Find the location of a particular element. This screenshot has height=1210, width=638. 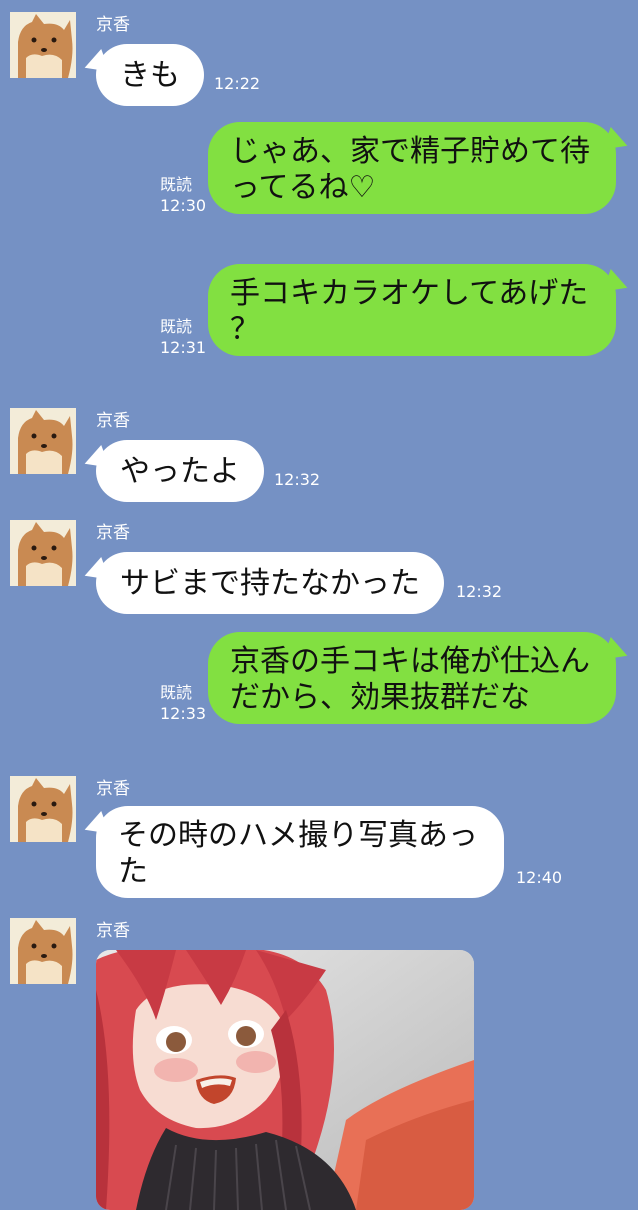

message-time: 12:33 is located at coordinates (183, 713).